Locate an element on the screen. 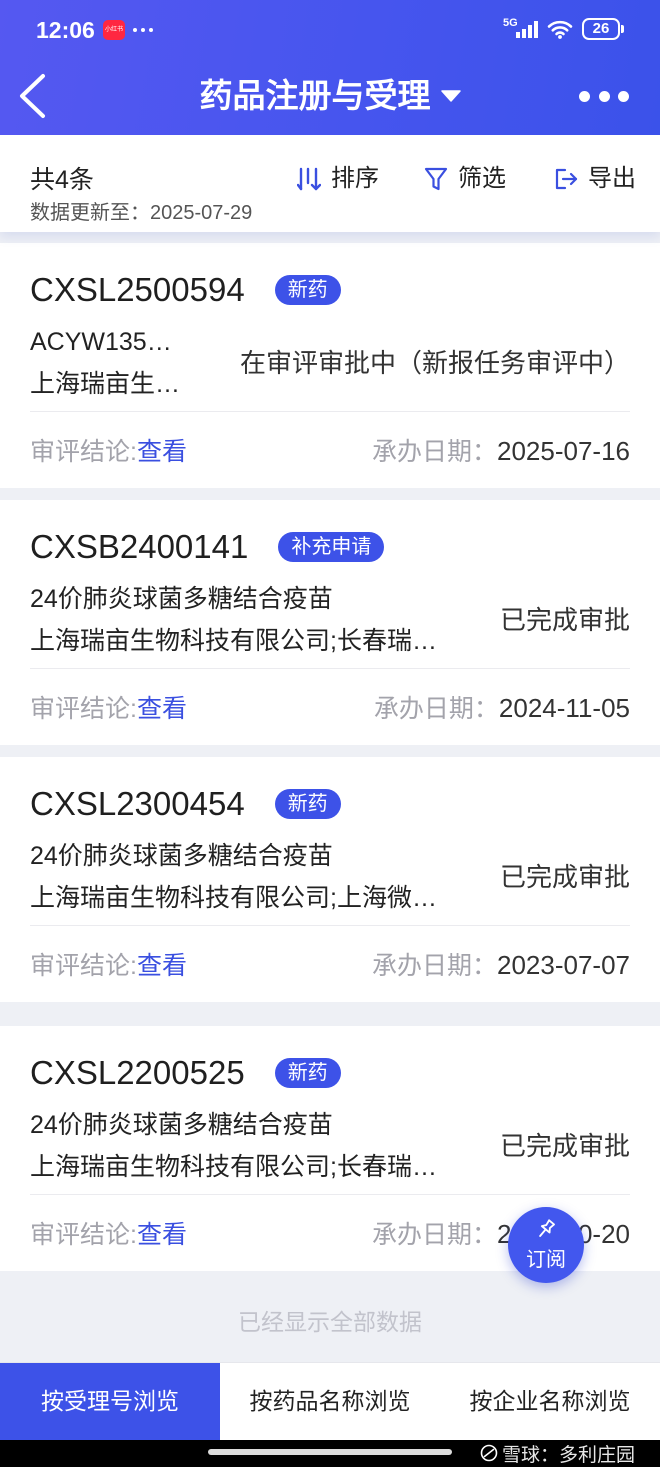  more-notifications-icon is located at coordinates (143, 30).